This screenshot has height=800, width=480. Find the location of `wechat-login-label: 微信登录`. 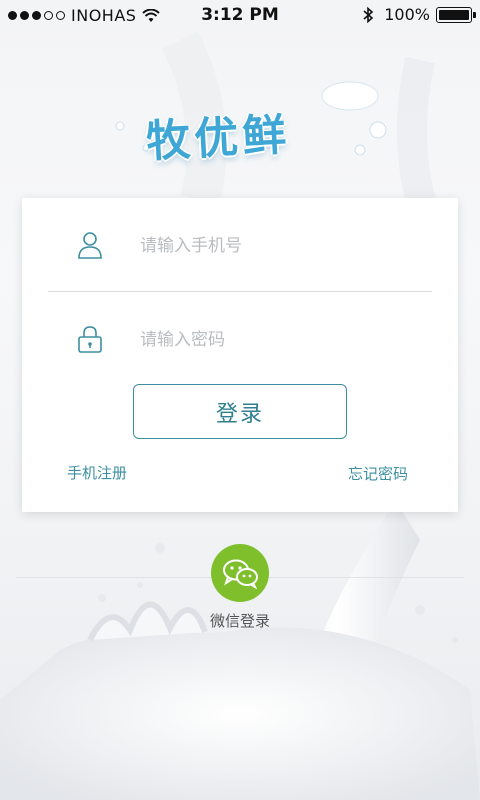

wechat-login-label: 微信登录 is located at coordinates (239, 621).